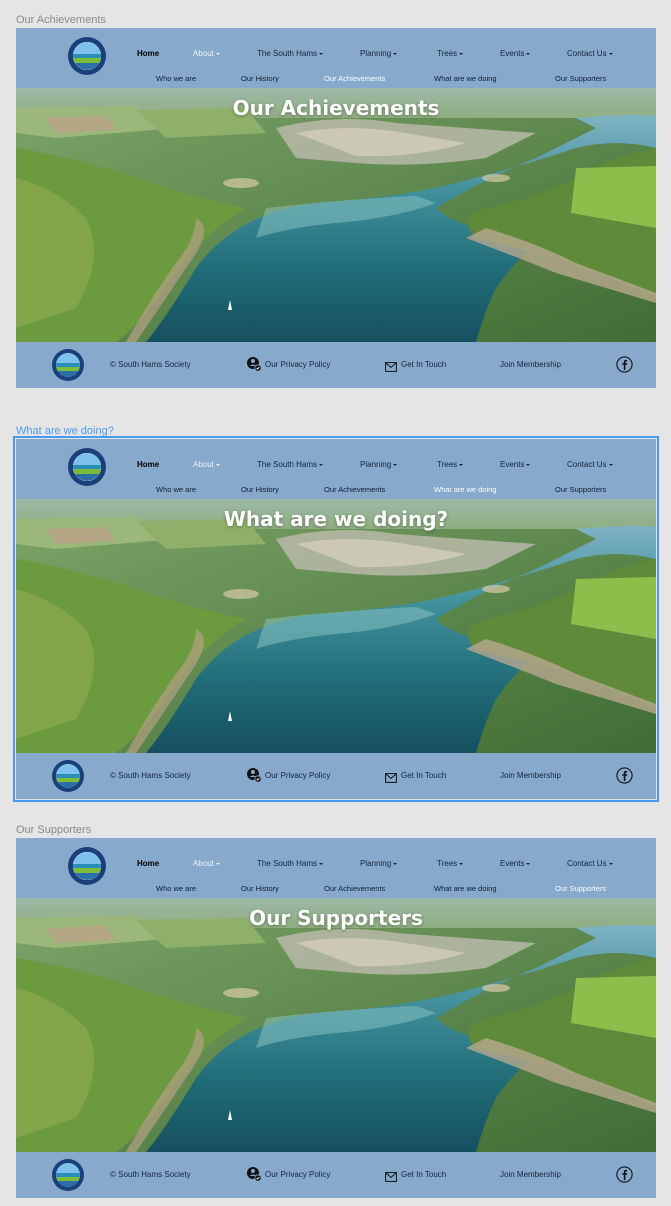  Describe the element at coordinates (336, 918) in the screenshot. I see `hero-title: Our Supporters` at that location.